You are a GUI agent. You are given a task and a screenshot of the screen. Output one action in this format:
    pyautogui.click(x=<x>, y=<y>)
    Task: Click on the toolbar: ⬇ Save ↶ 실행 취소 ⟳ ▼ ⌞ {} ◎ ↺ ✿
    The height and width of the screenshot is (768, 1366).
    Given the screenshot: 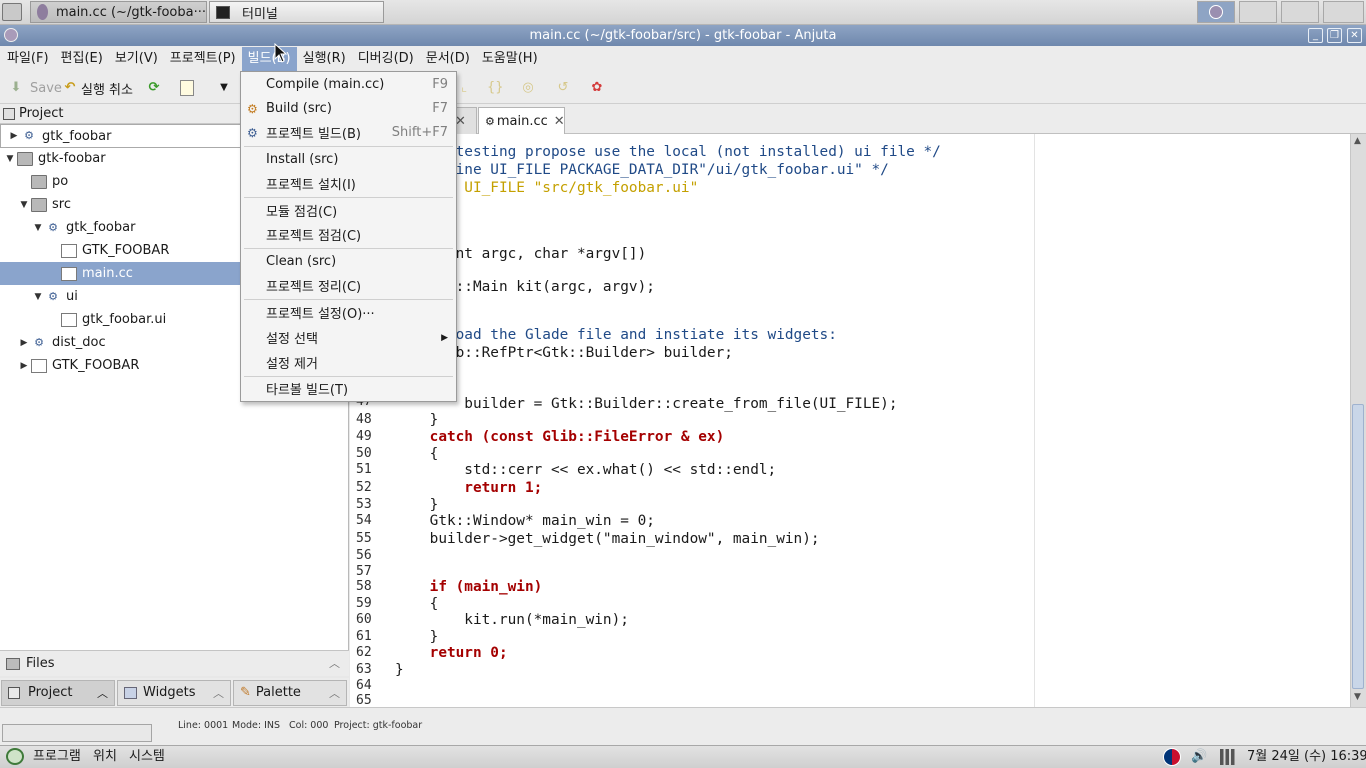 What is the action you would take?
    pyautogui.click(x=683, y=88)
    